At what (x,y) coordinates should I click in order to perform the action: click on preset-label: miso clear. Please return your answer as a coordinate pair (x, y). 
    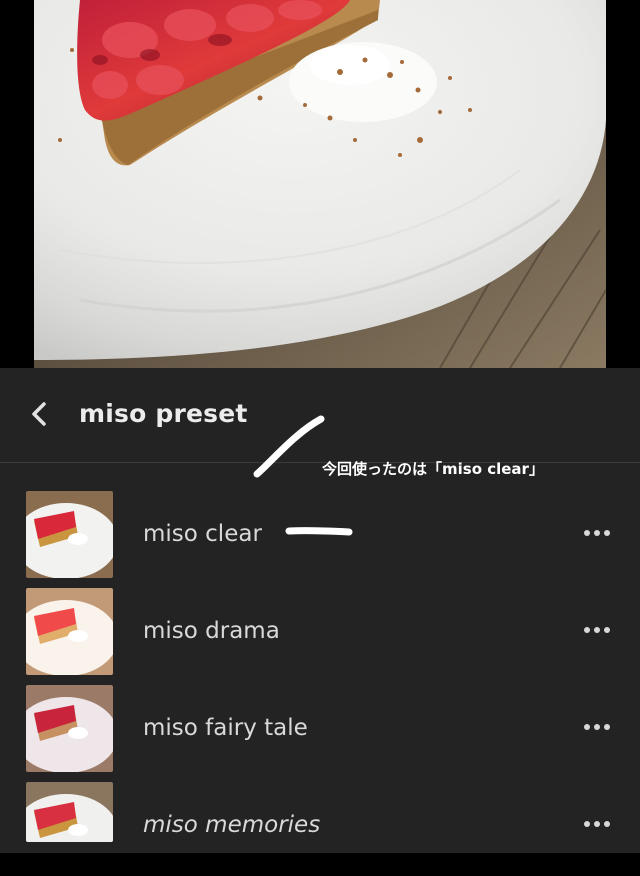
    Looking at the image, I should click on (202, 534).